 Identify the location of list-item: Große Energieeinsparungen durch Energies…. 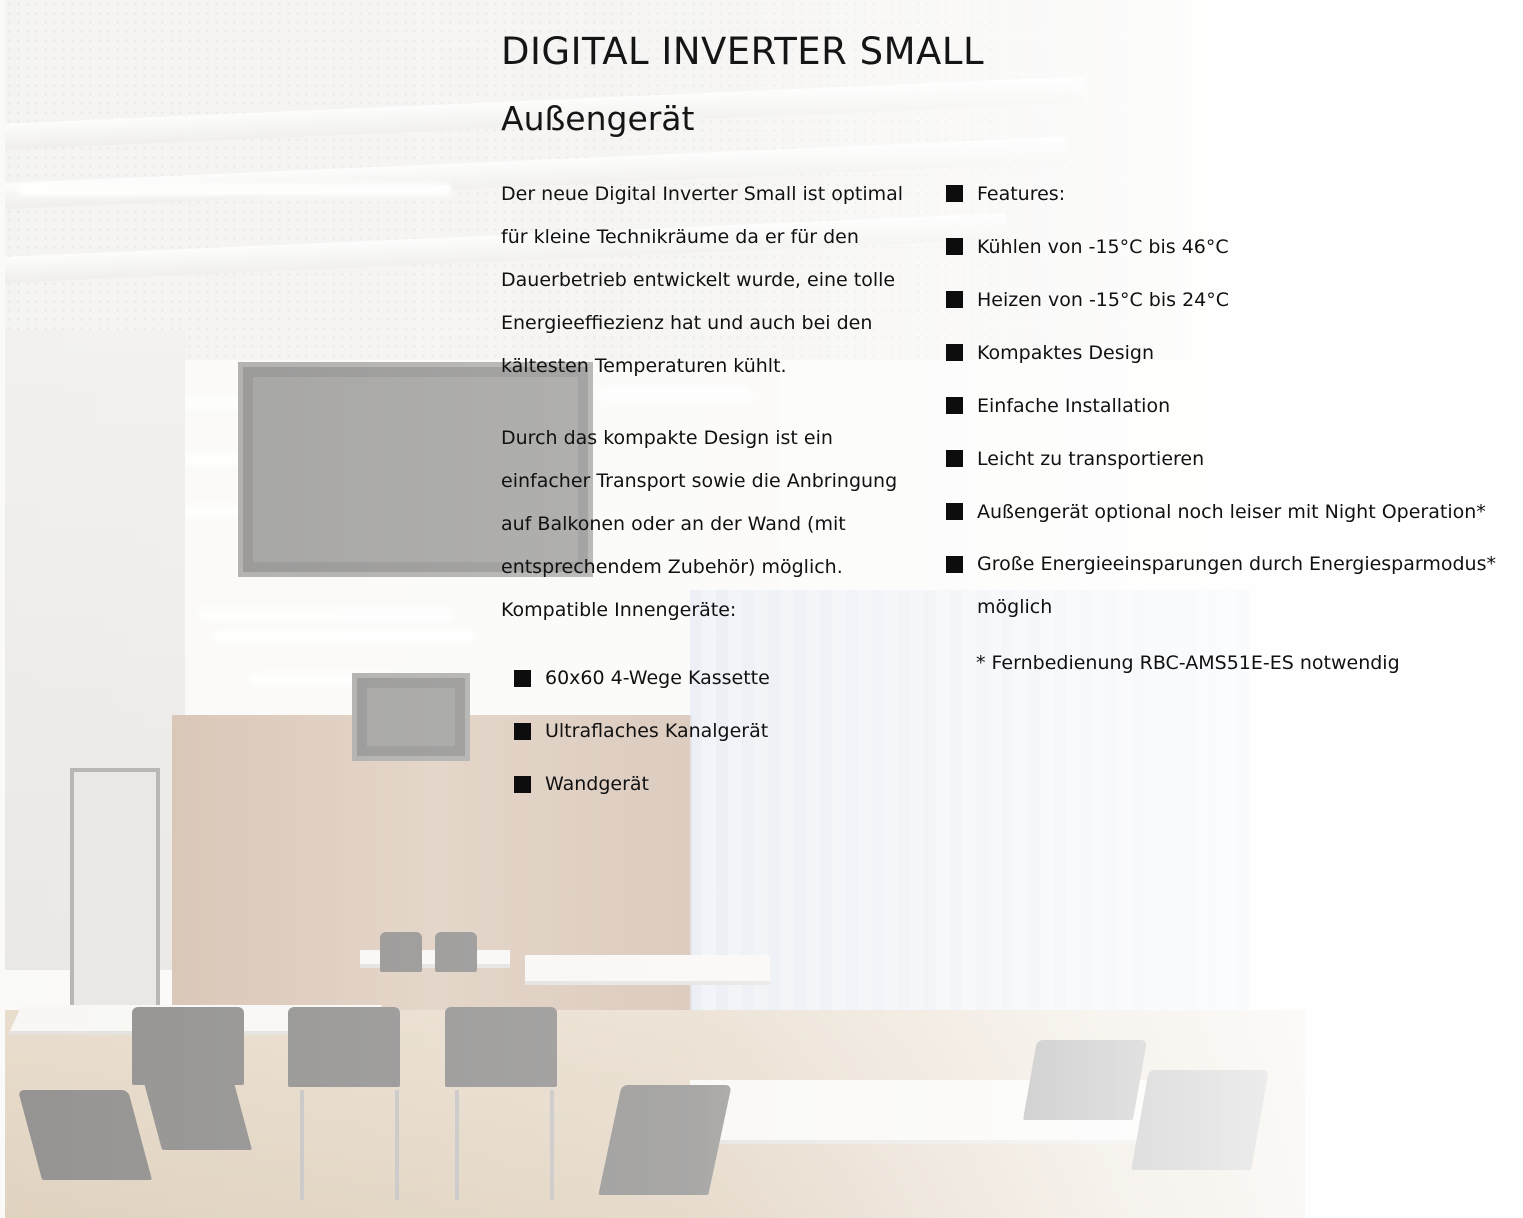
(1226, 586).